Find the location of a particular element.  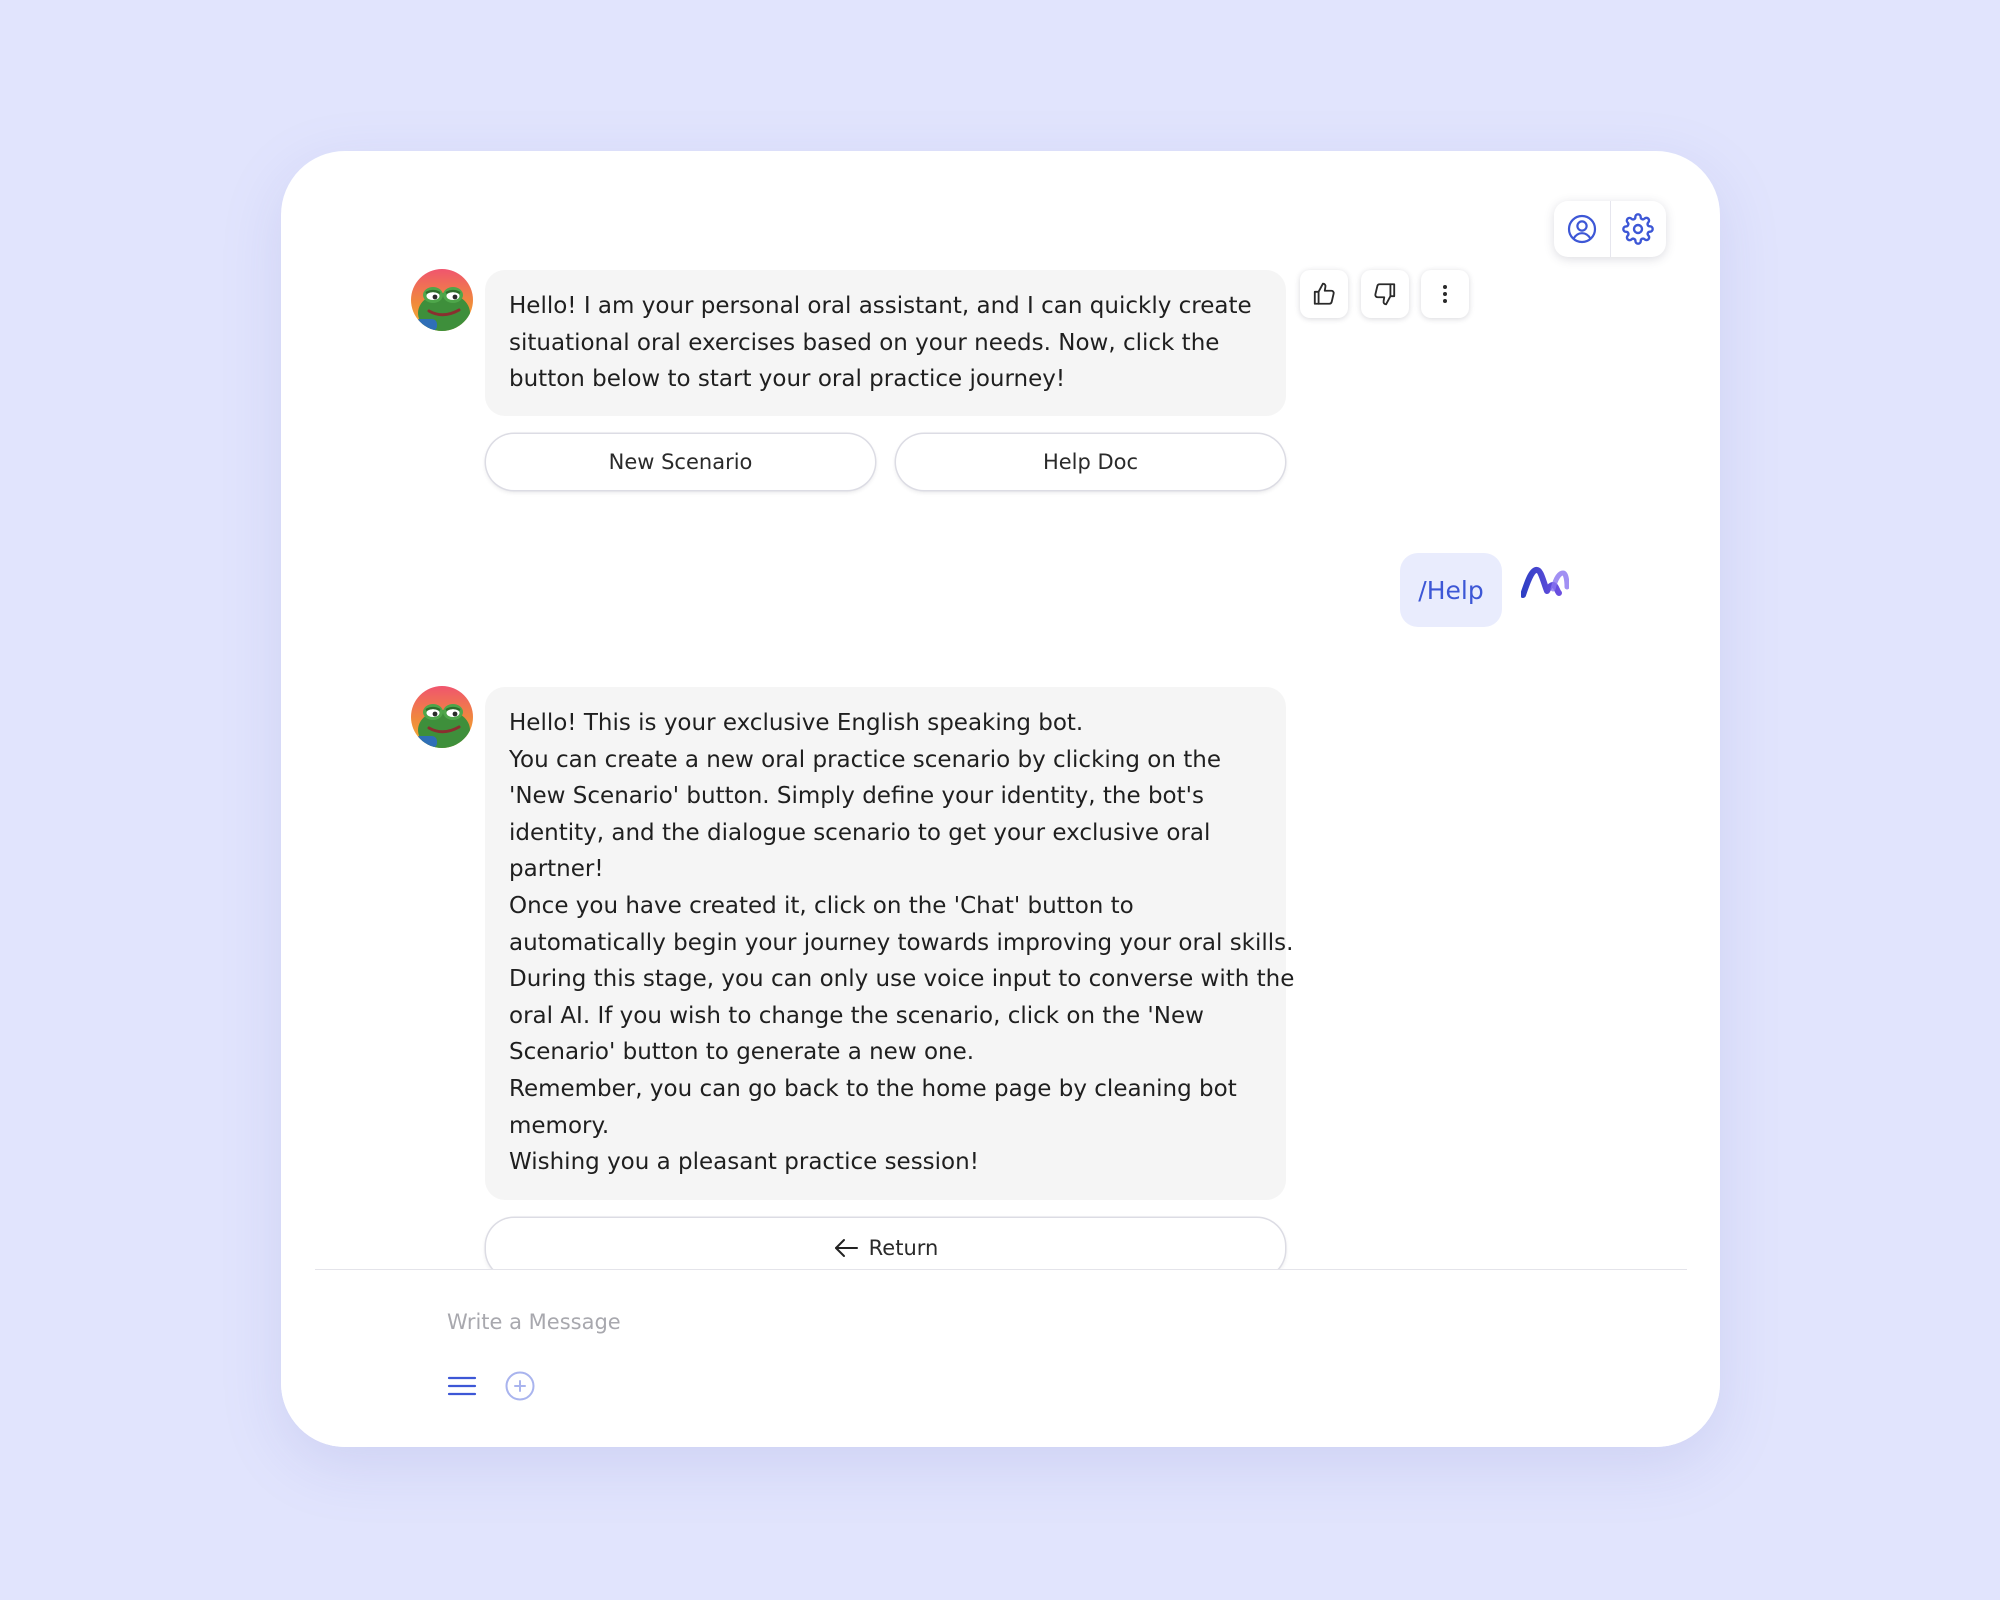

message-line: Wishing you a pleasant practice session! is located at coordinates (744, 1162).